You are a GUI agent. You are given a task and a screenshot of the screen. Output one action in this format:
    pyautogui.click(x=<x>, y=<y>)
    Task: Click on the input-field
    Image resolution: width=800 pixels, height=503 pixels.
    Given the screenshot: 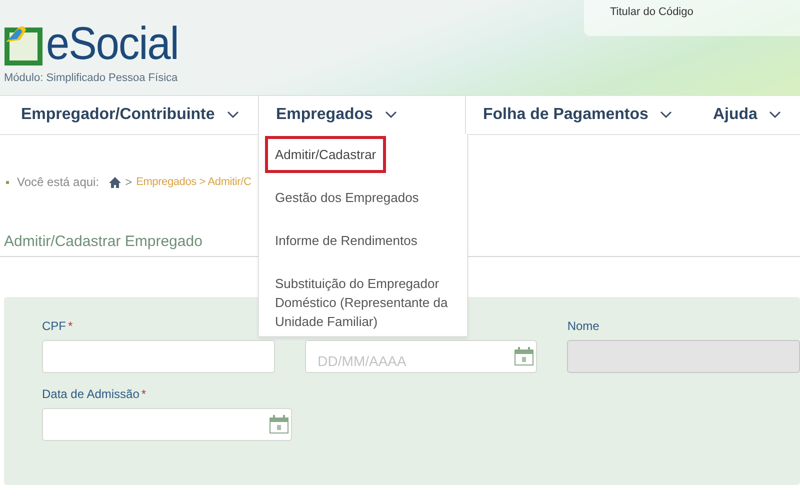 What is the action you would take?
    pyautogui.click(x=158, y=356)
    